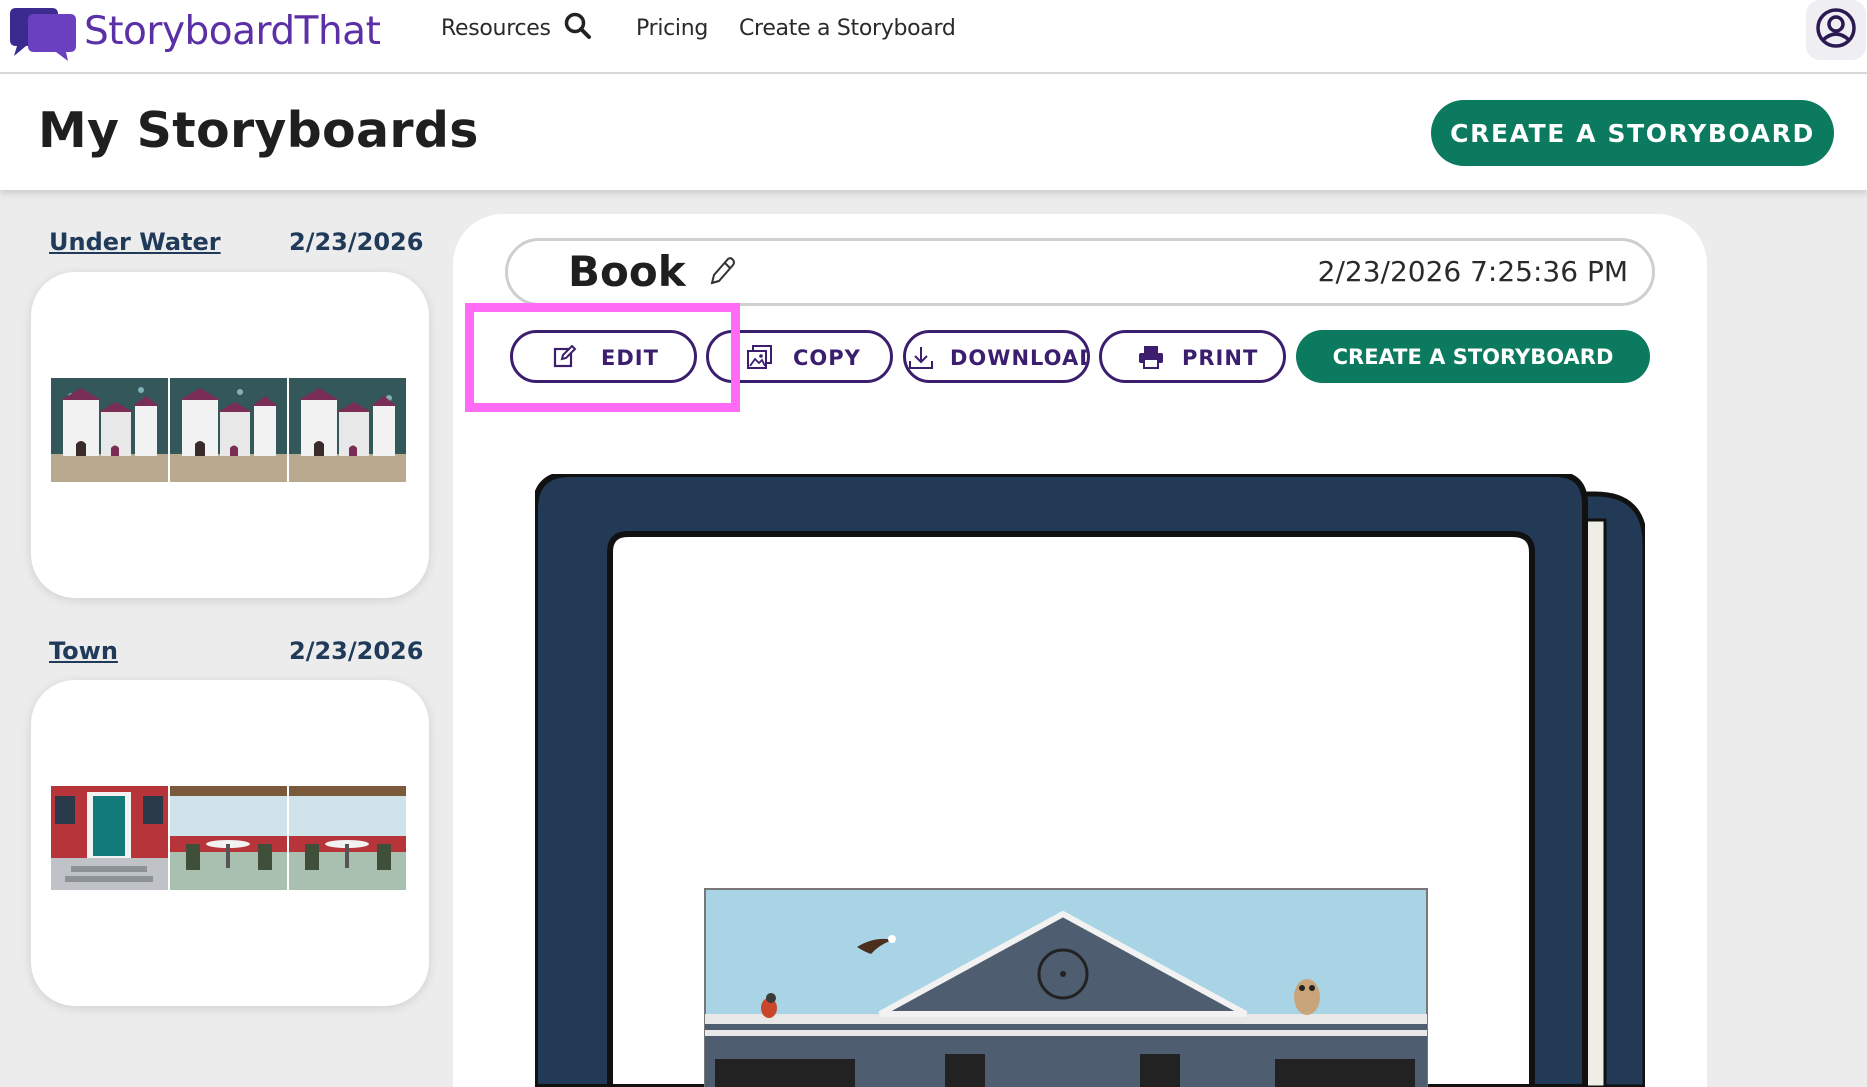 This screenshot has width=1867, height=1087. I want to click on download-button: DOWNLOAD, so click(996, 356).